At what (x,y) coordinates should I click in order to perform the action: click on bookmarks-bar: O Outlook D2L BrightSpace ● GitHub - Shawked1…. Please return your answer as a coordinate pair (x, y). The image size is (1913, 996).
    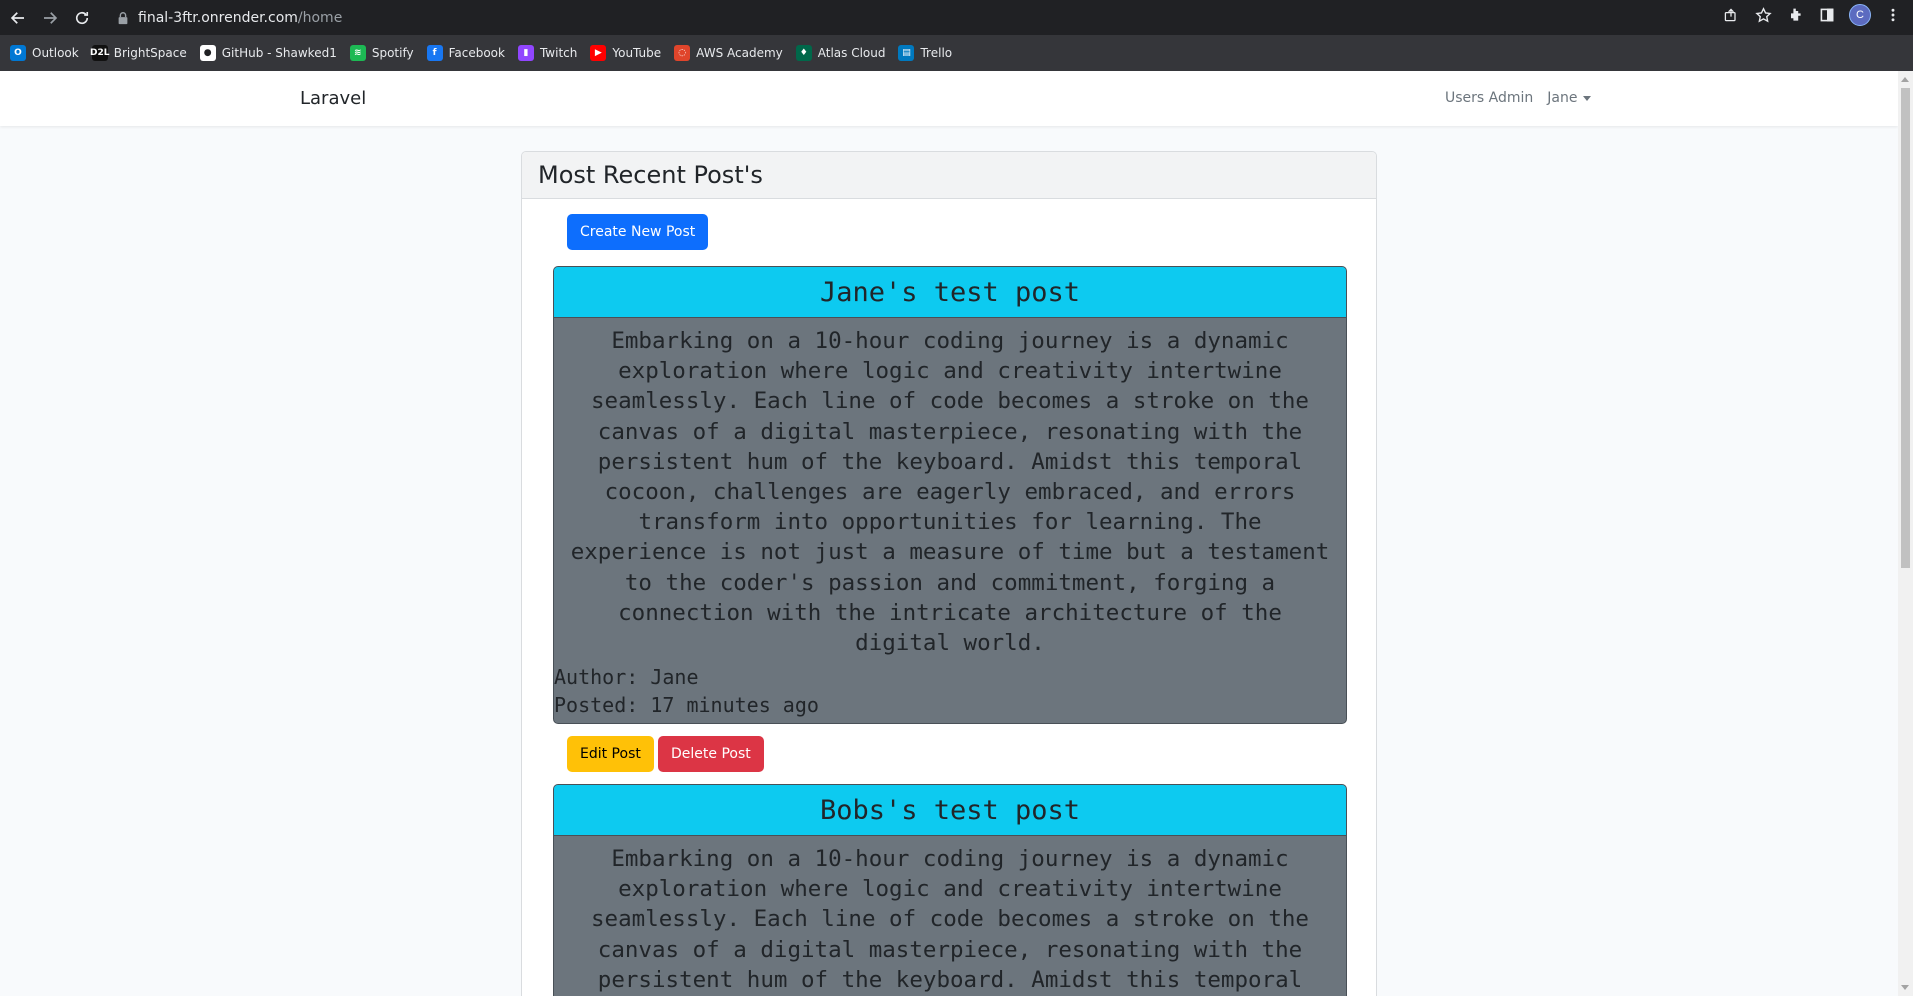
    Looking at the image, I should click on (956, 53).